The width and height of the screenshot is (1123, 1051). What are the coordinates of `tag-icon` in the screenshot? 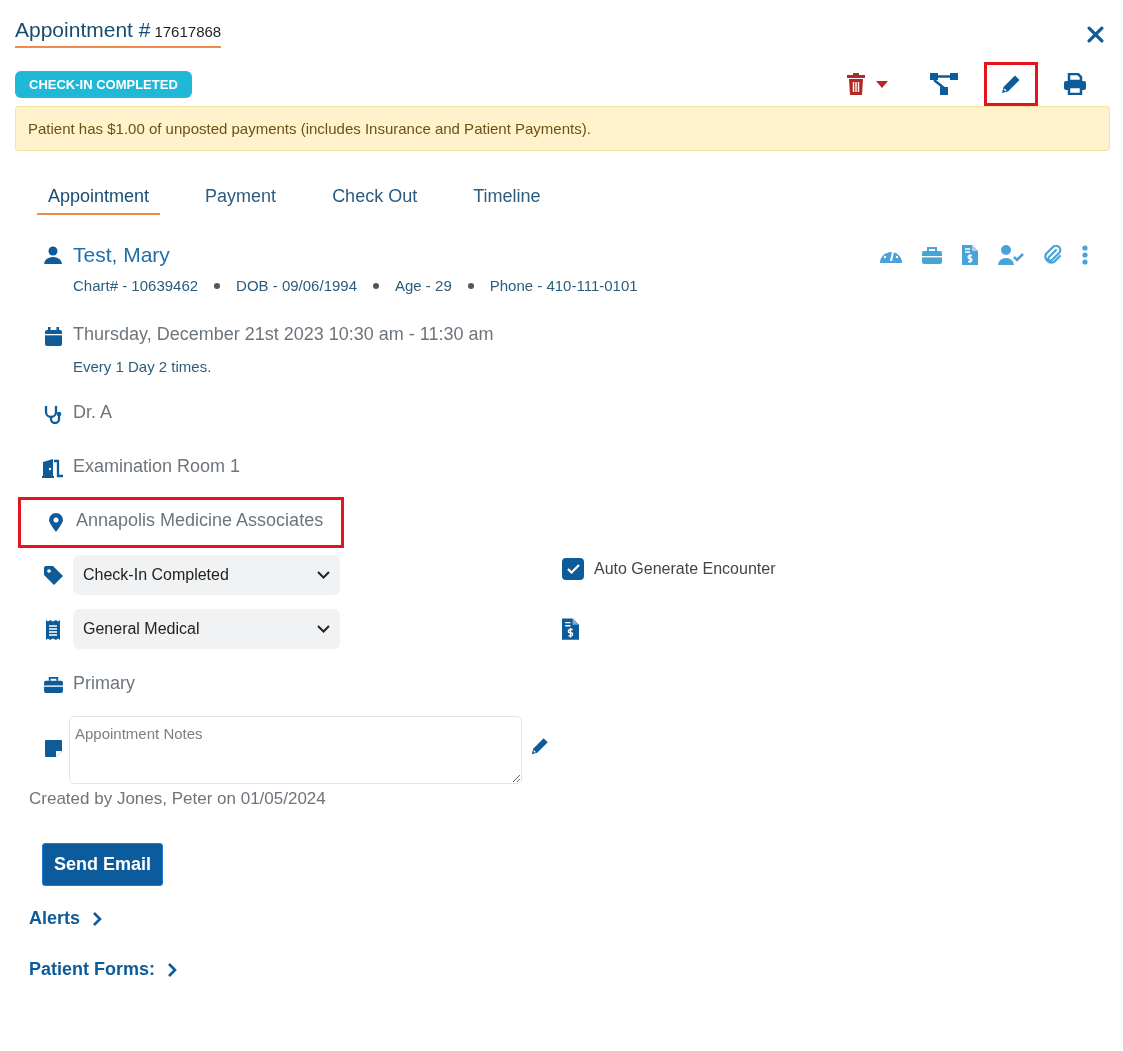 It's located at (53, 575).